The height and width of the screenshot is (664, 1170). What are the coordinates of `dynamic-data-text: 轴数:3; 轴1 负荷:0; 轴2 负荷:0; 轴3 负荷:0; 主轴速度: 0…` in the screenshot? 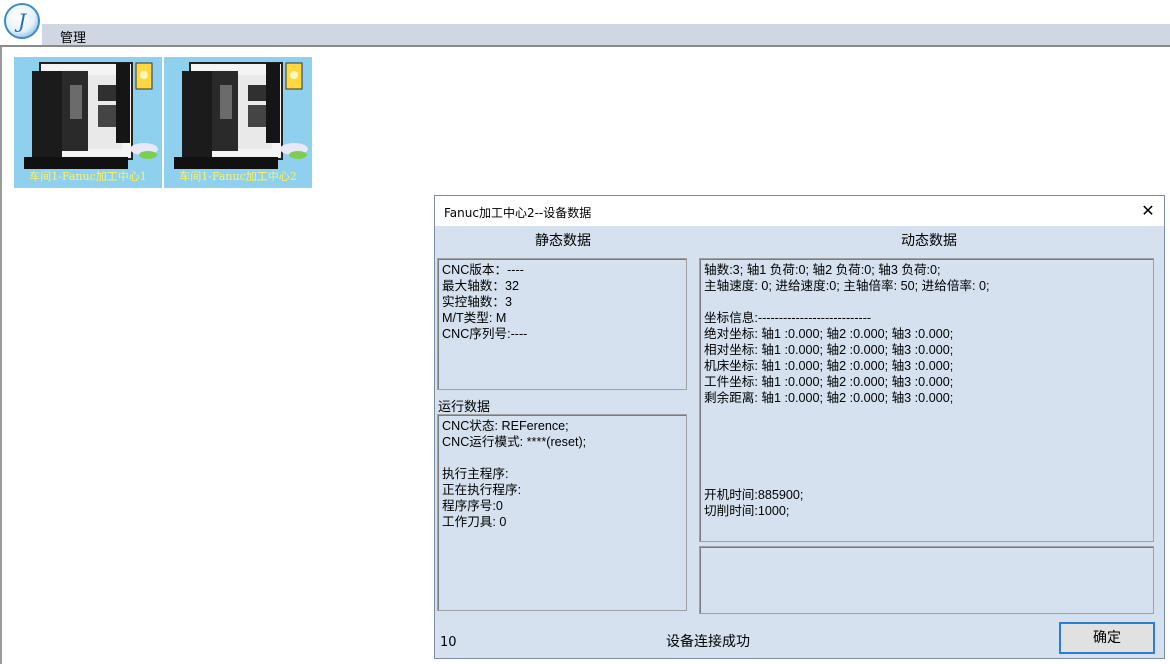 It's located at (847, 334).